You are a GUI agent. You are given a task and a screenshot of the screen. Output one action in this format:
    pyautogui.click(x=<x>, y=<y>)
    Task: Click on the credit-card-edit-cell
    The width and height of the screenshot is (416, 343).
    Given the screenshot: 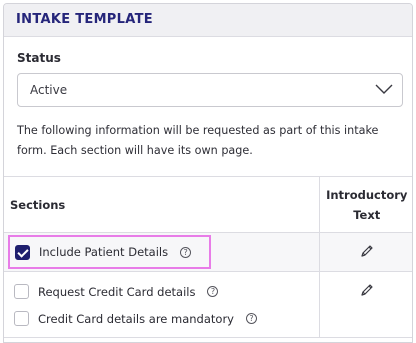 What is the action you would take?
    pyautogui.click(x=365, y=304)
    